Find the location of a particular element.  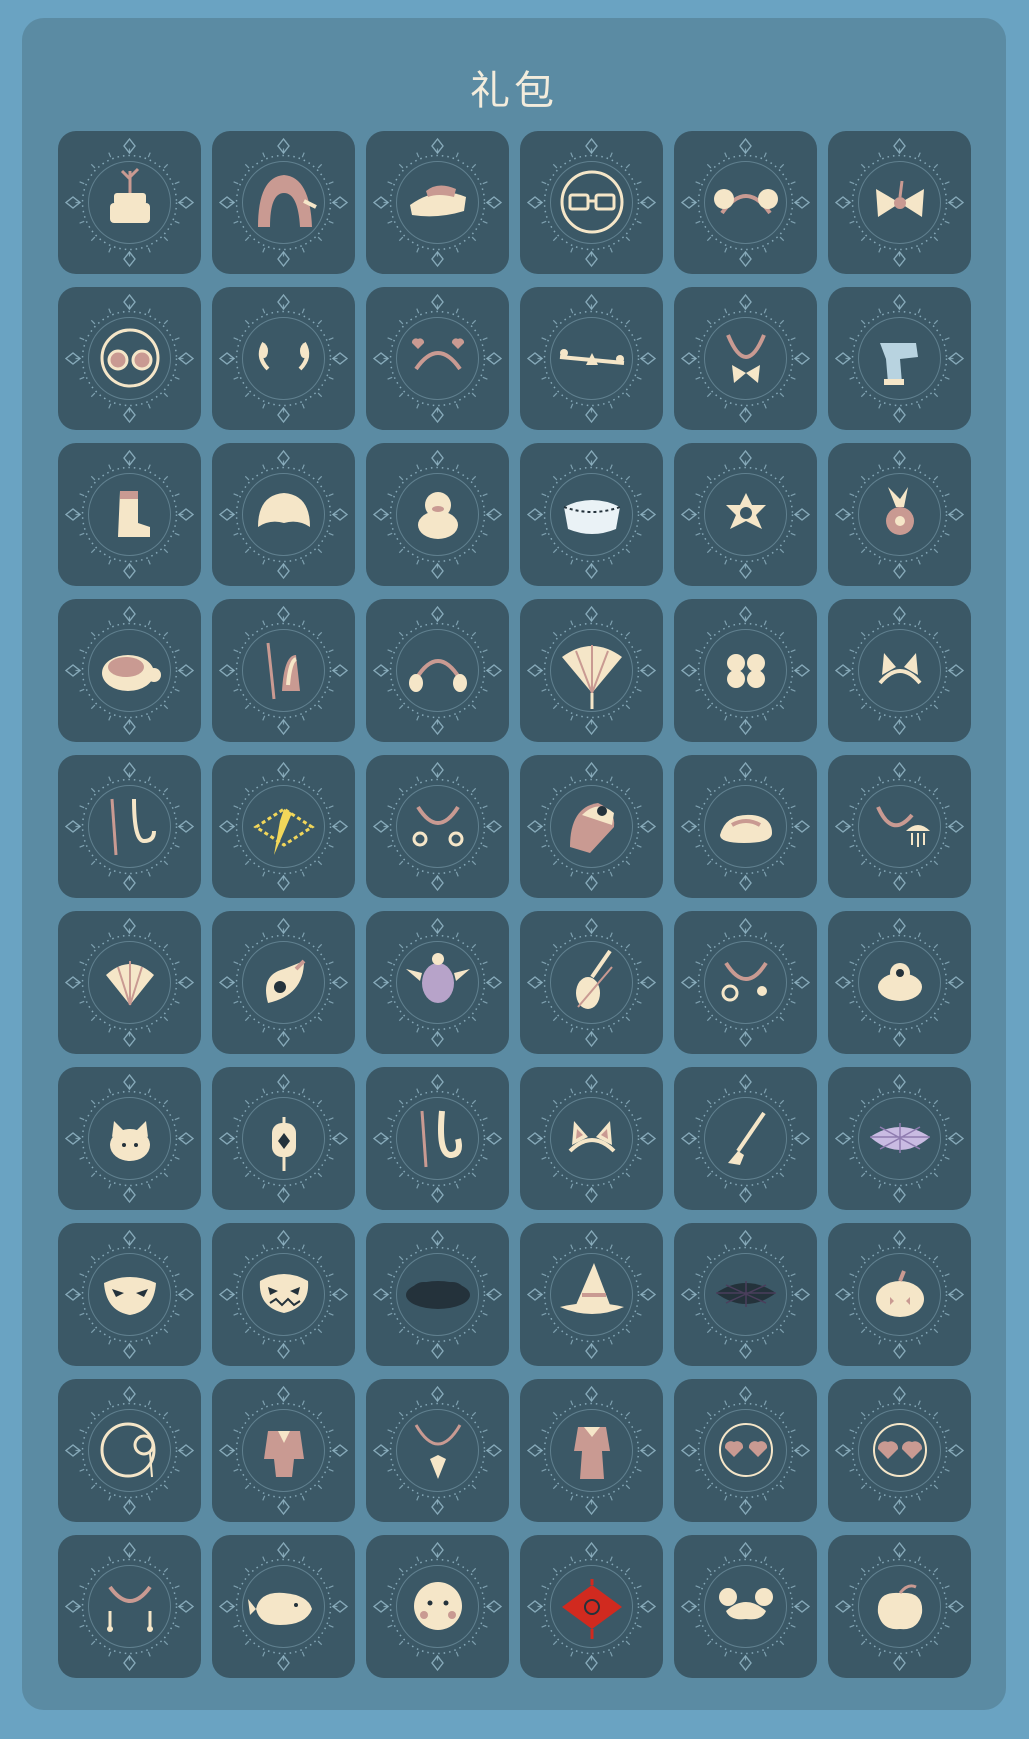

hair-icon is located at coordinates (283, 514).